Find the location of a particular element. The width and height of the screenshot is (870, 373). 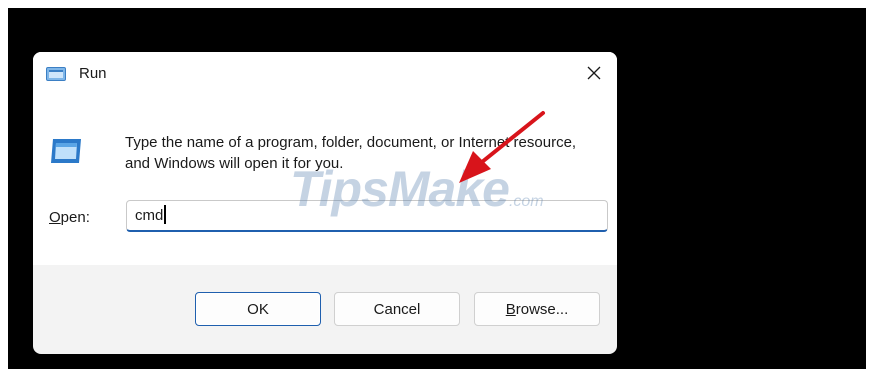

run-app-icon is located at coordinates (56, 74).